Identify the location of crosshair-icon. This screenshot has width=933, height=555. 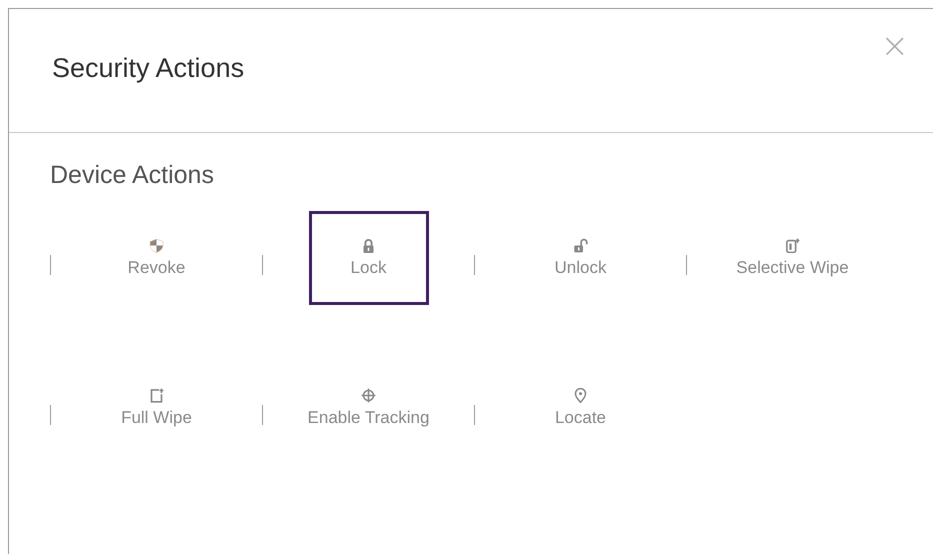
(368, 395).